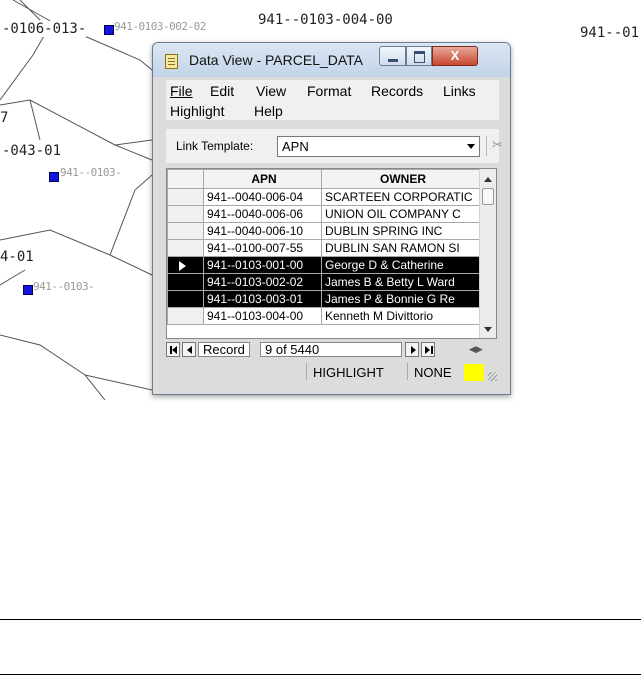 The width and height of the screenshot is (641, 675). Describe the element at coordinates (182, 265) in the screenshot. I see `current-row-arrow-icon` at that location.